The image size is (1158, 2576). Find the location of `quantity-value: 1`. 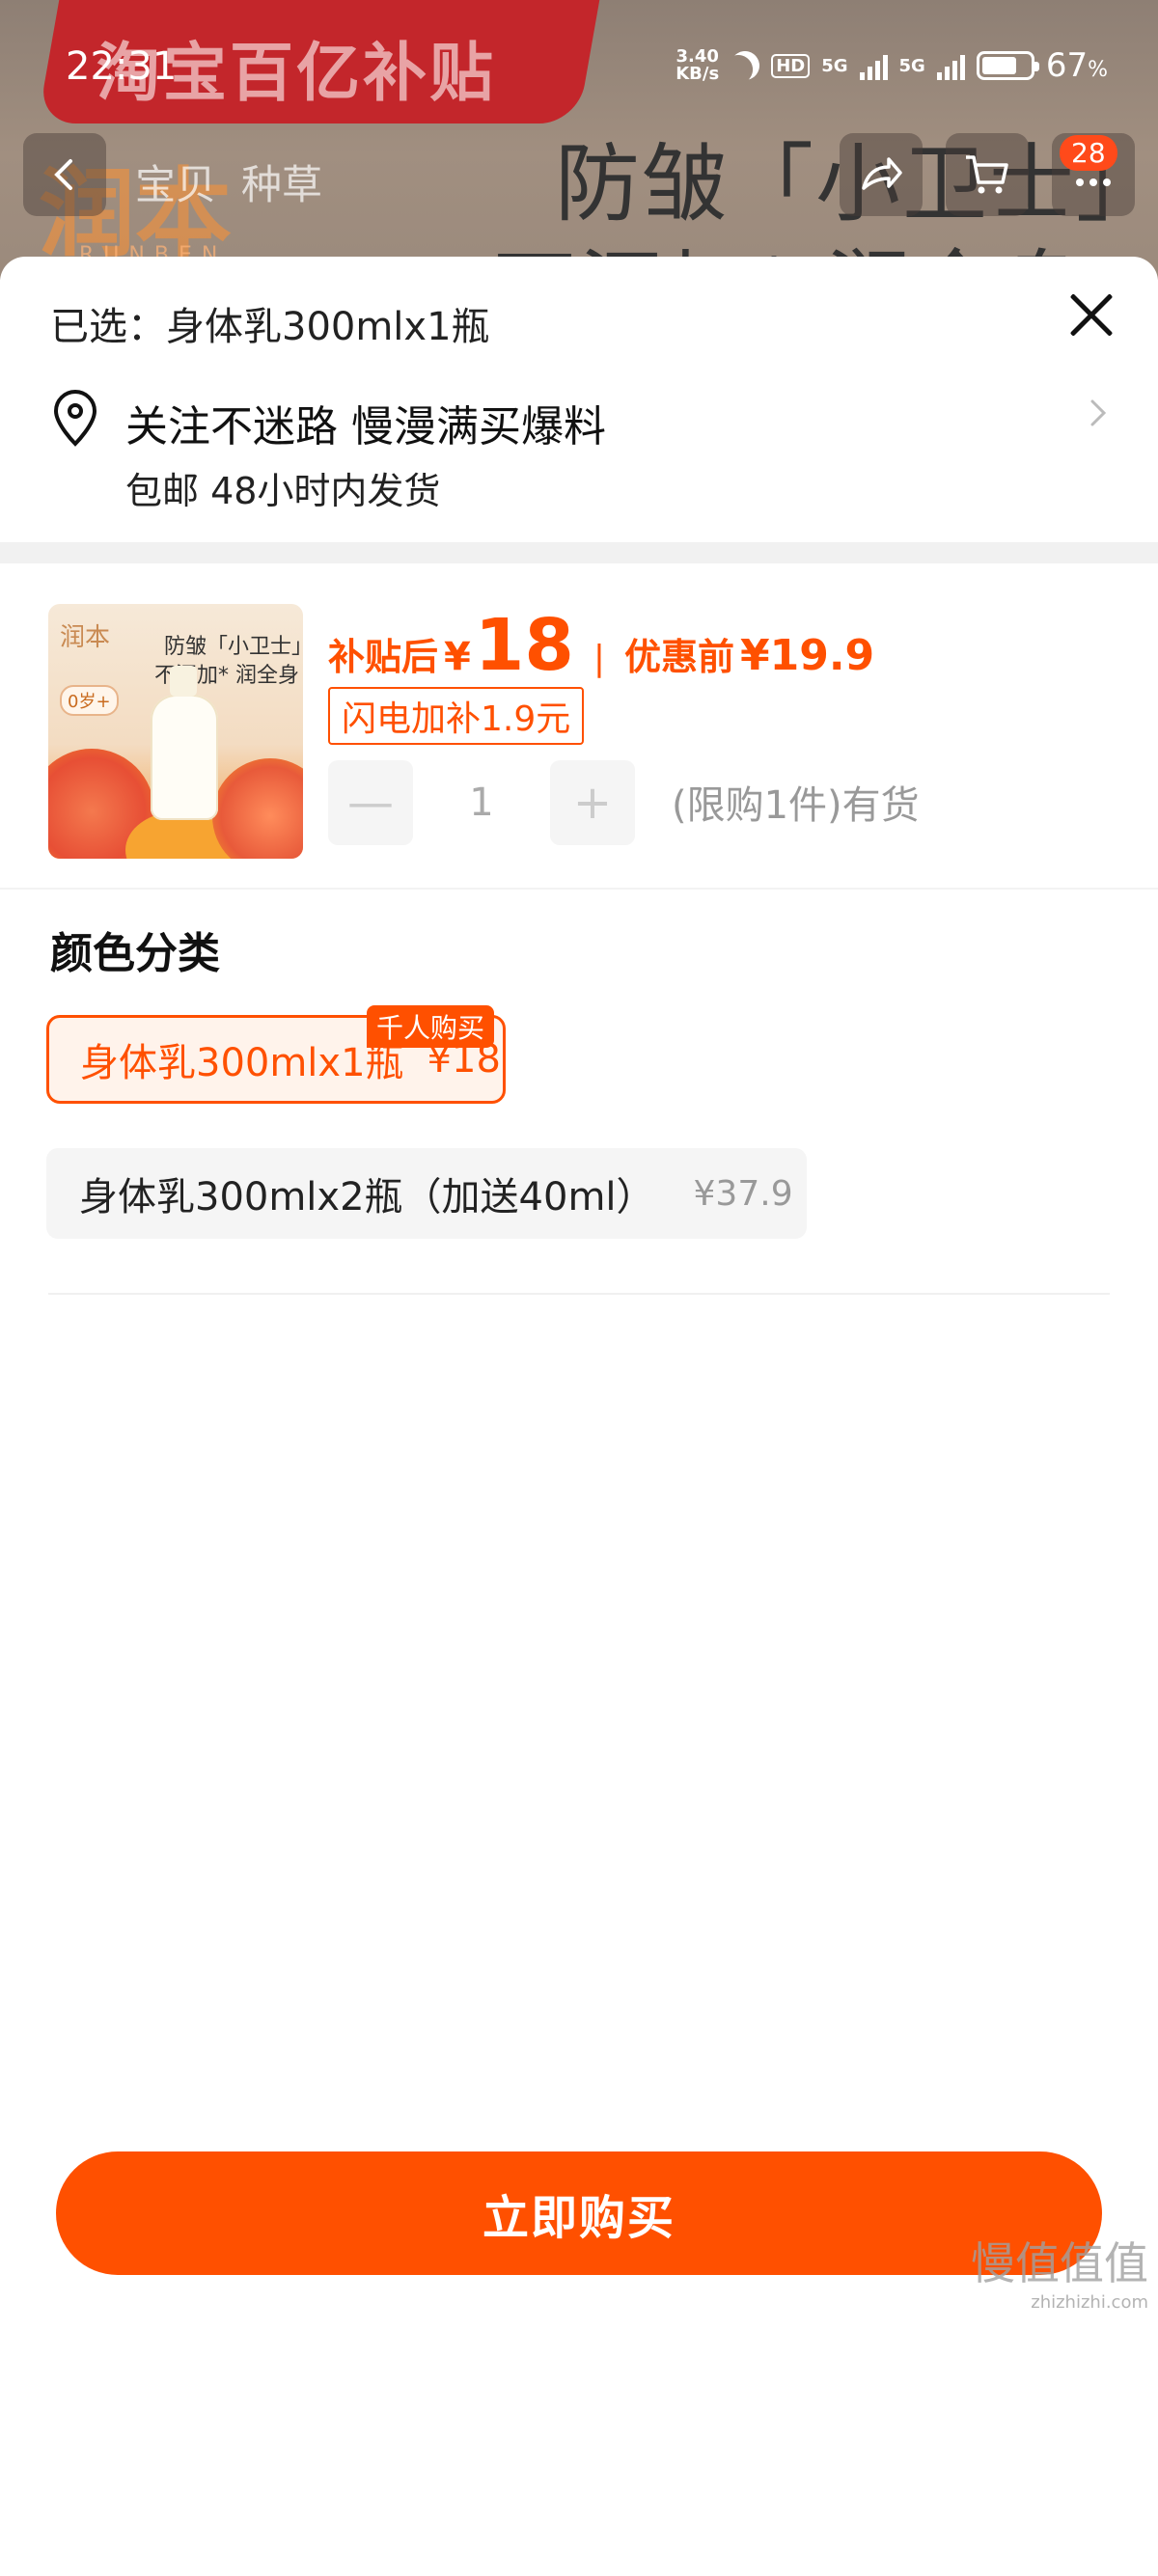

quantity-value: 1 is located at coordinates (481, 803).